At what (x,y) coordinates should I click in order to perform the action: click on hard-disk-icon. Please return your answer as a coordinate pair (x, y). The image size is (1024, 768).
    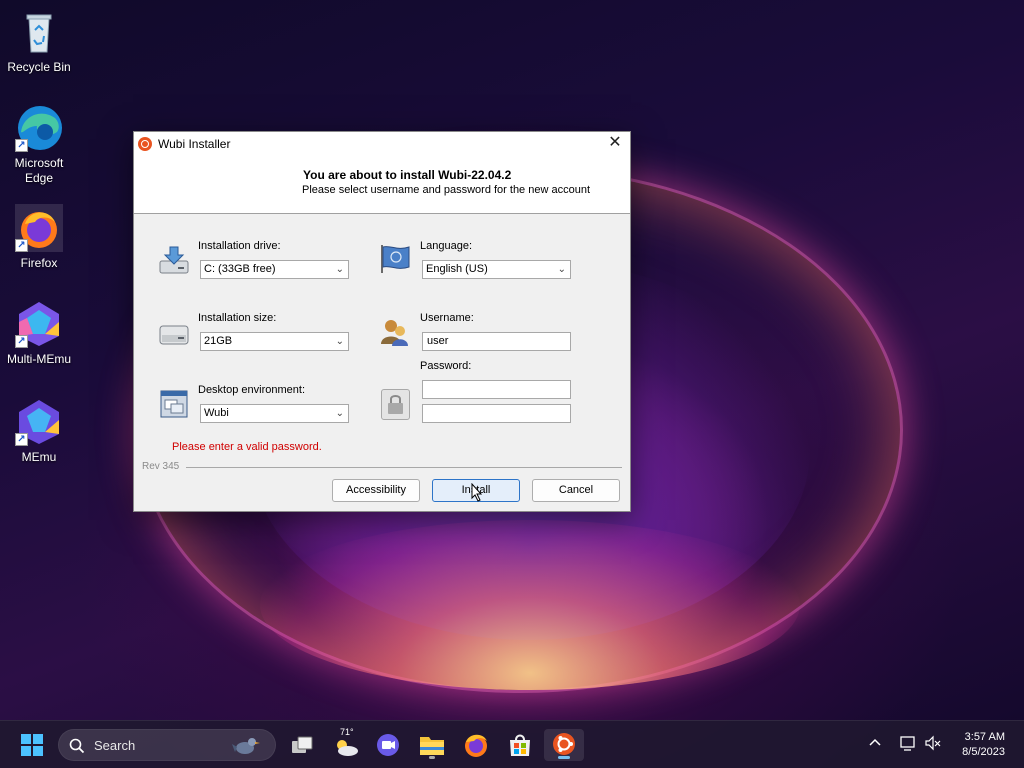
    Looking at the image, I should click on (174, 334).